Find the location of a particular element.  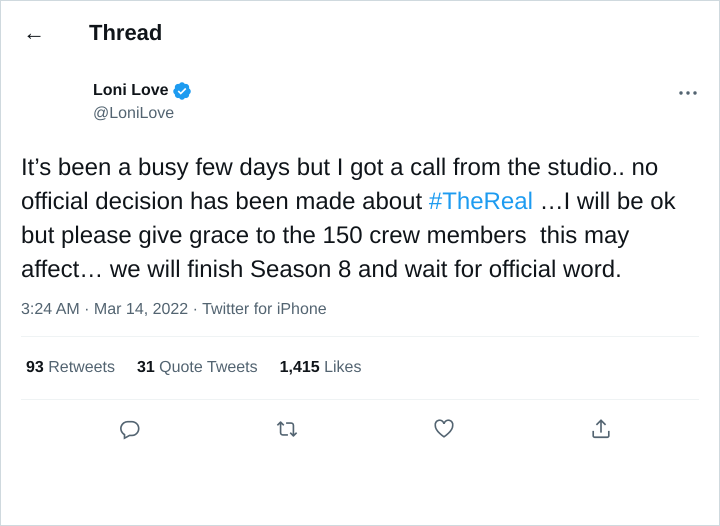

back-button: ← is located at coordinates (56, 33).